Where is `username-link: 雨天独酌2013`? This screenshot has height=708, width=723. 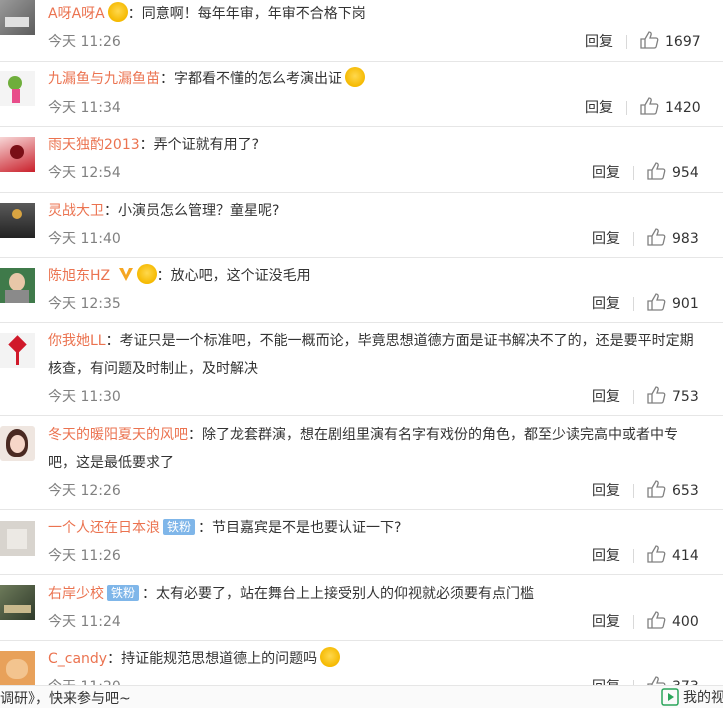
username-link: 雨天独酌2013 is located at coordinates (94, 145).